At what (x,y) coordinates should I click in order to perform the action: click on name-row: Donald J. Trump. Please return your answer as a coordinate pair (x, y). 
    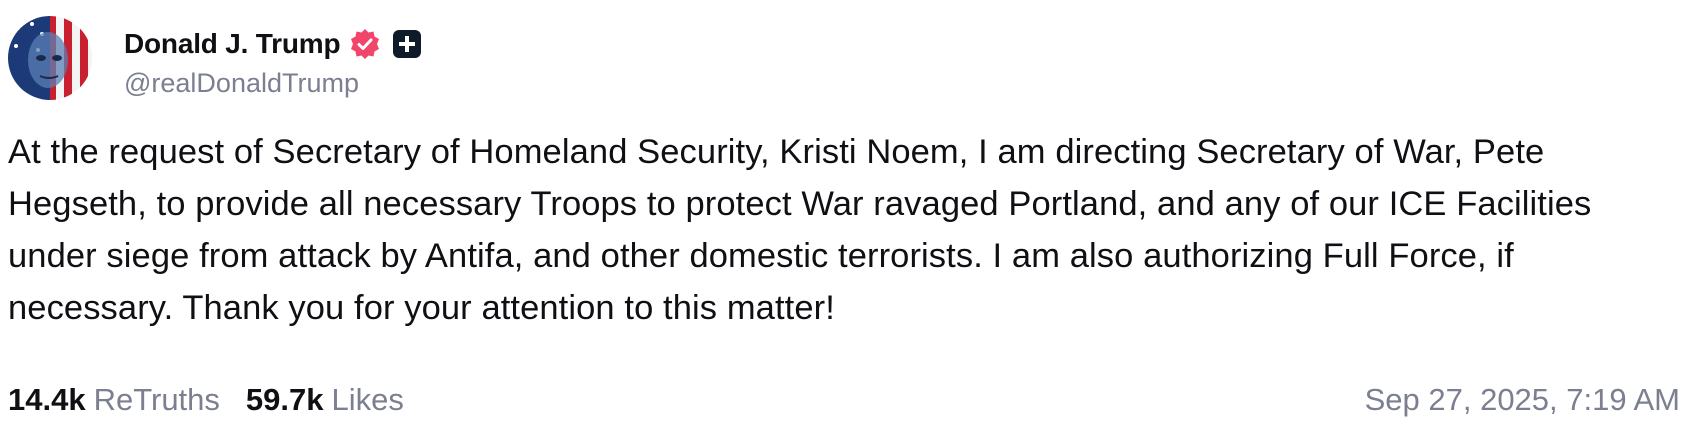
    Looking at the image, I should click on (273, 44).